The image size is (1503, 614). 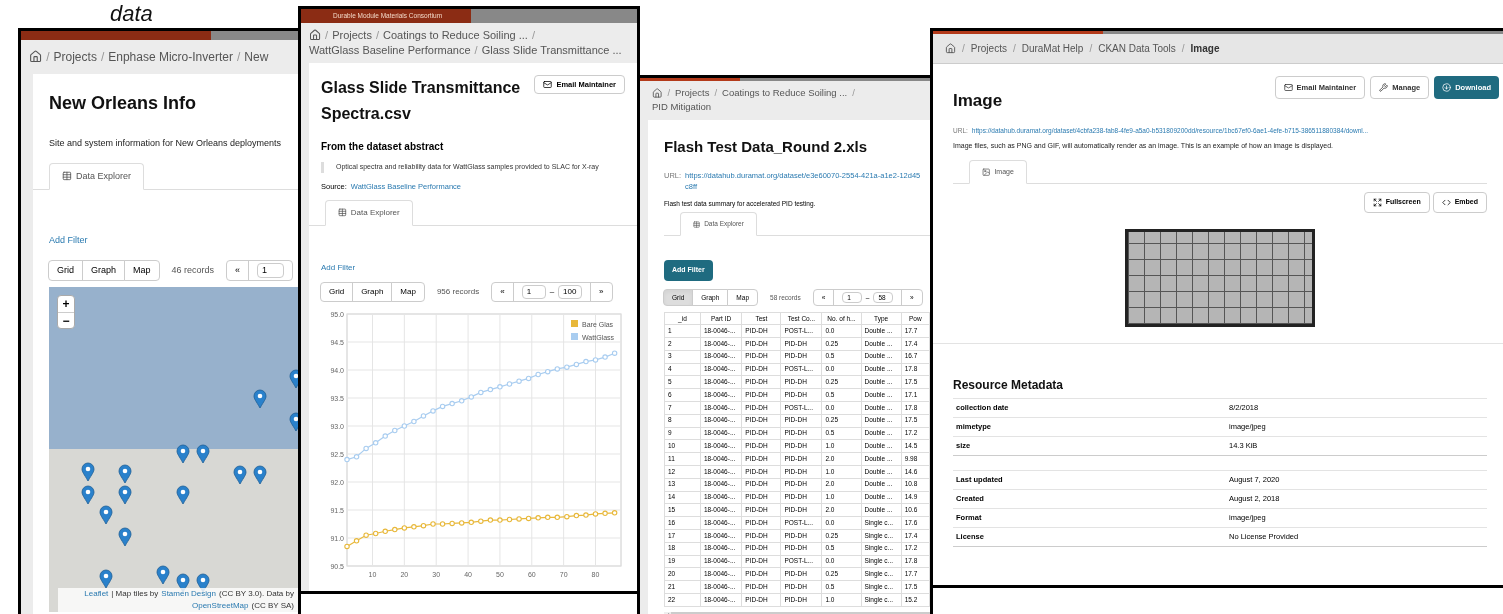 I want to click on attribution-text: | Map tiles by, so click(x=135, y=594).